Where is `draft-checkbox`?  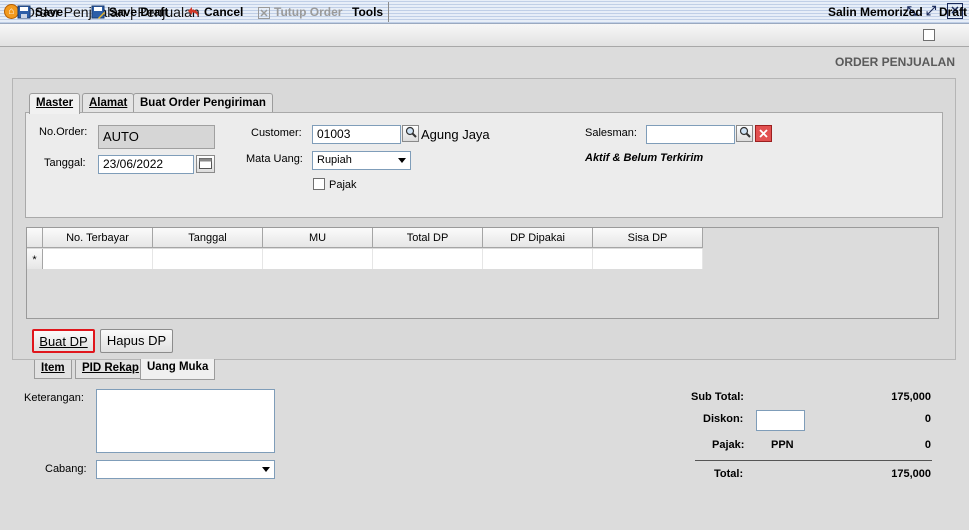
draft-checkbox is located at coordinates (929, 35).